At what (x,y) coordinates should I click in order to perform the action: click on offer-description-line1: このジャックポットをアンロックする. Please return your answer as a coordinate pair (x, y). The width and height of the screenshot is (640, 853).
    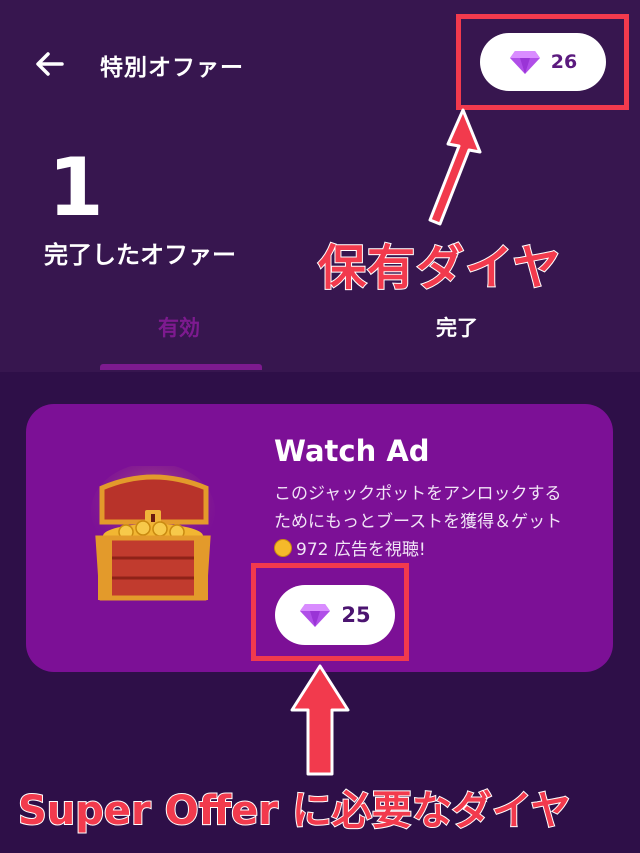
    Looking at the image, I should click on (418, 494).